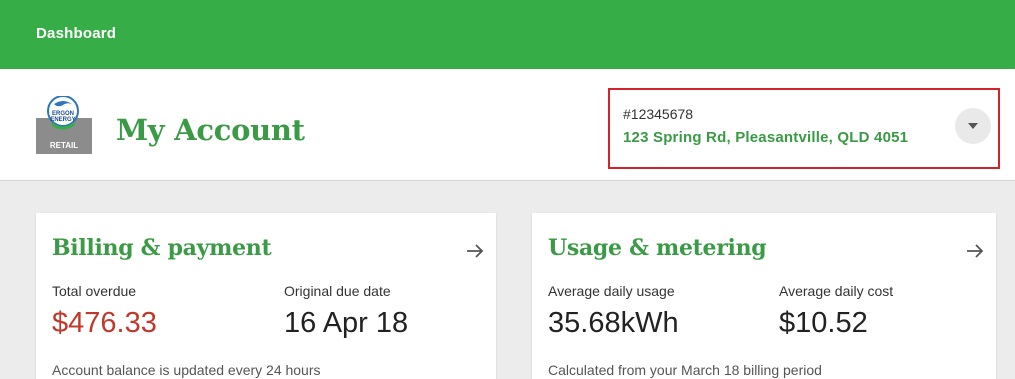 Image resolution: width=1015 pixels, height=379 pixels. Describe the element at coordinates (210, 130) in the screenshot. I see `page-title: My Account` at that location.